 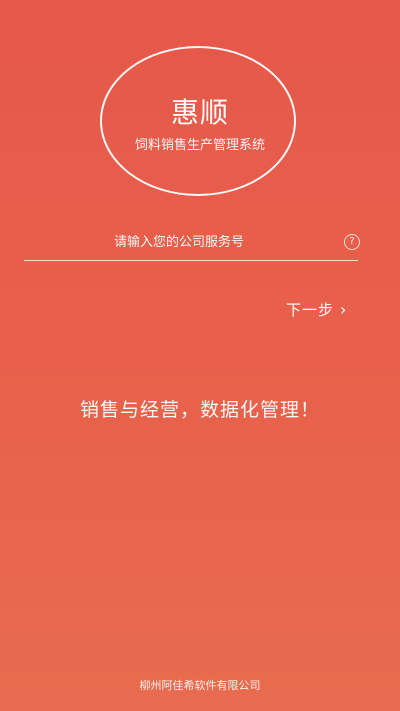 I want to click on input-underline, so click(x=191, y=260).